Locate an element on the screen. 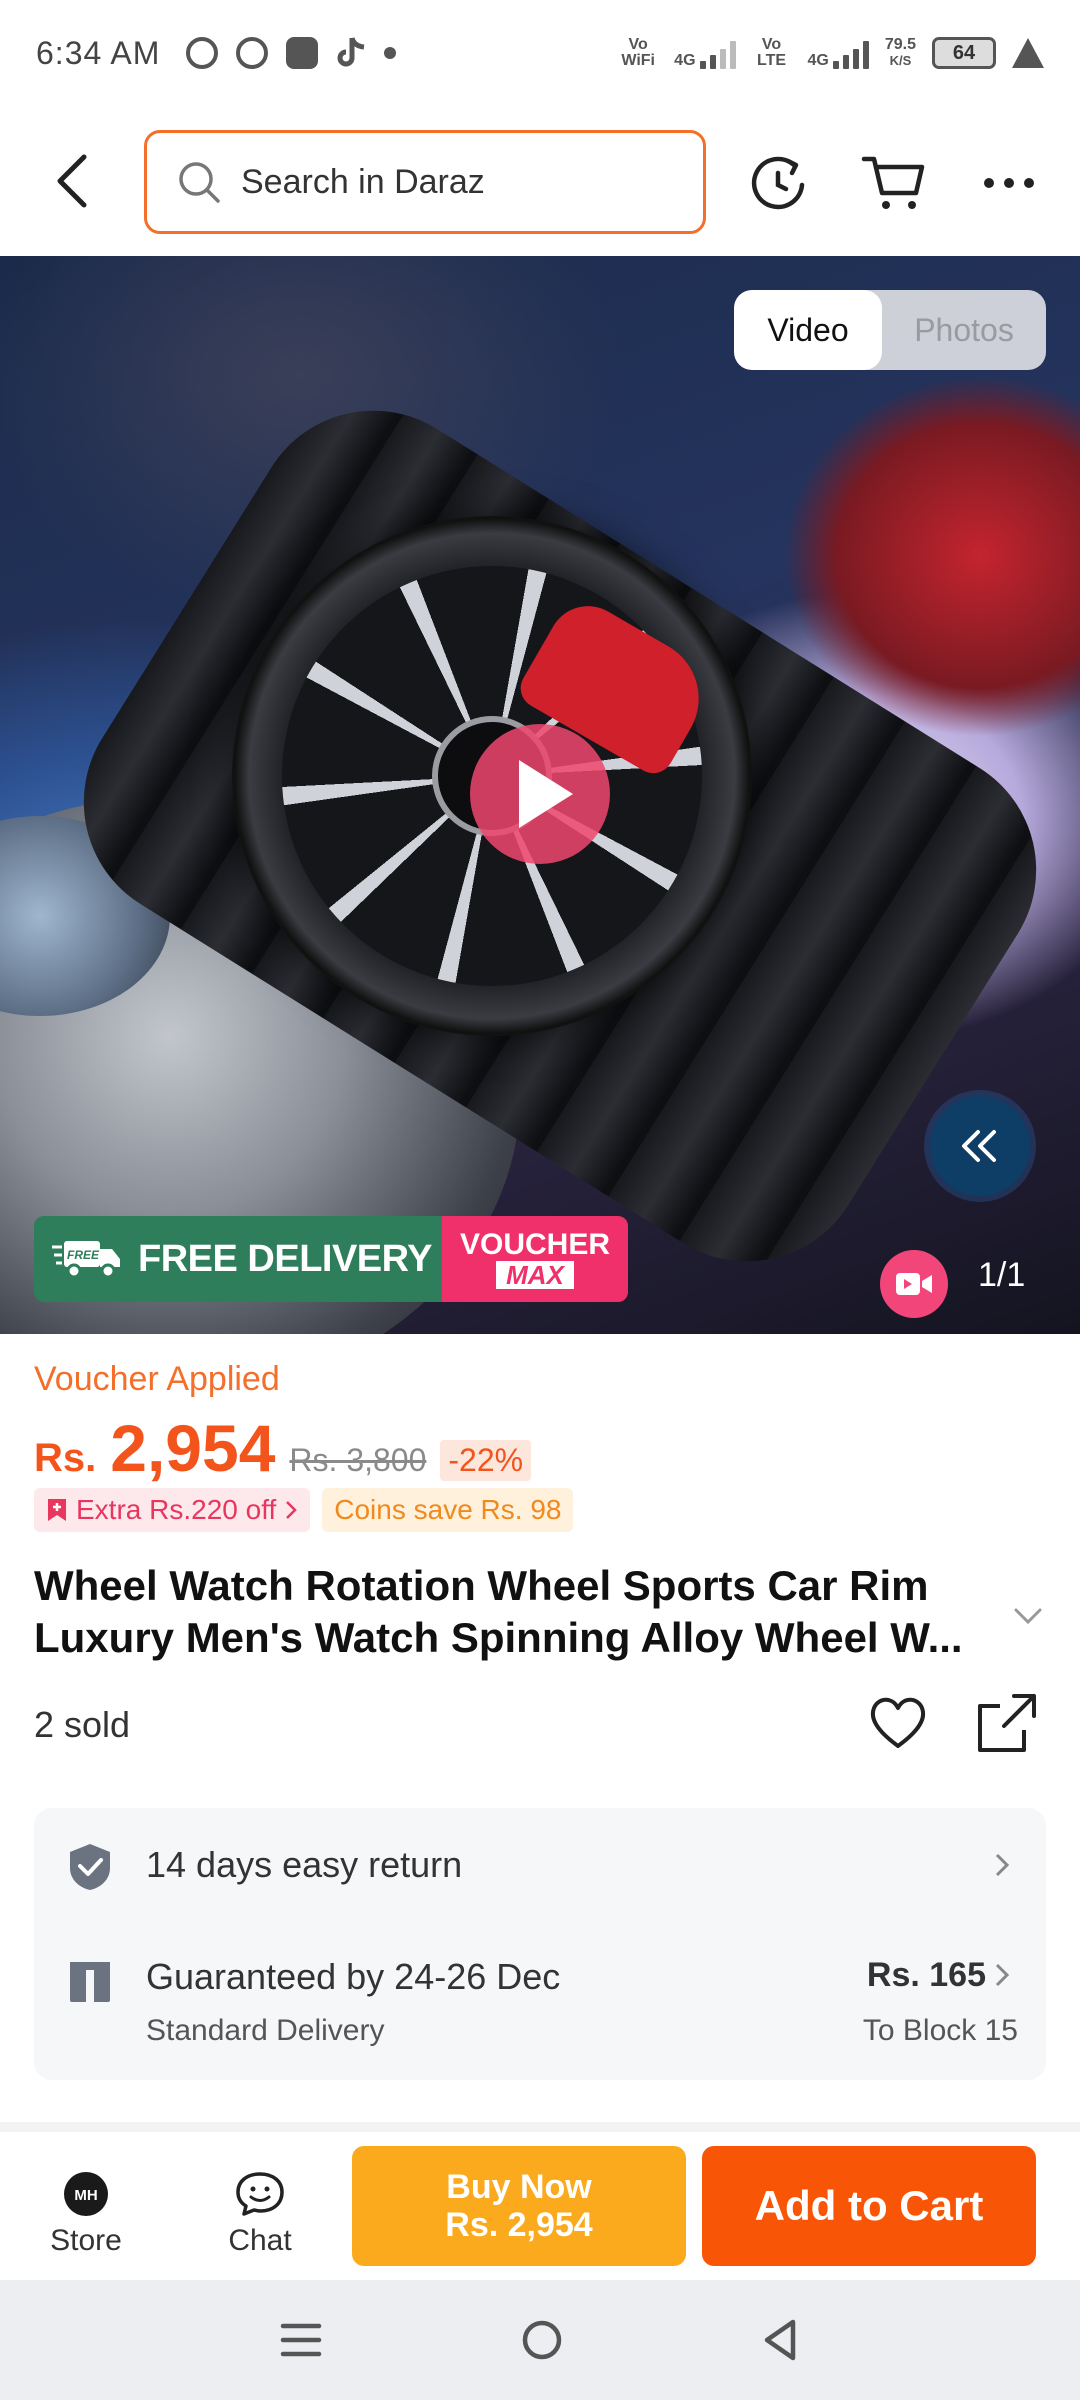 The width and height of the screenshot is (1080, 2400). play-video-button is located at coordinates (540, 794).